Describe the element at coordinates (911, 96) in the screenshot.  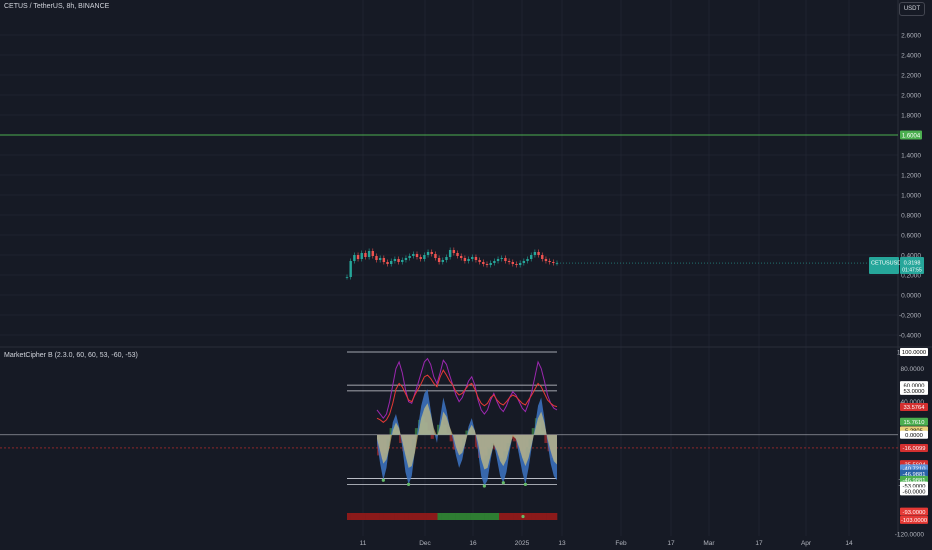
I see `y-tick-label: 2.0000` at that location.